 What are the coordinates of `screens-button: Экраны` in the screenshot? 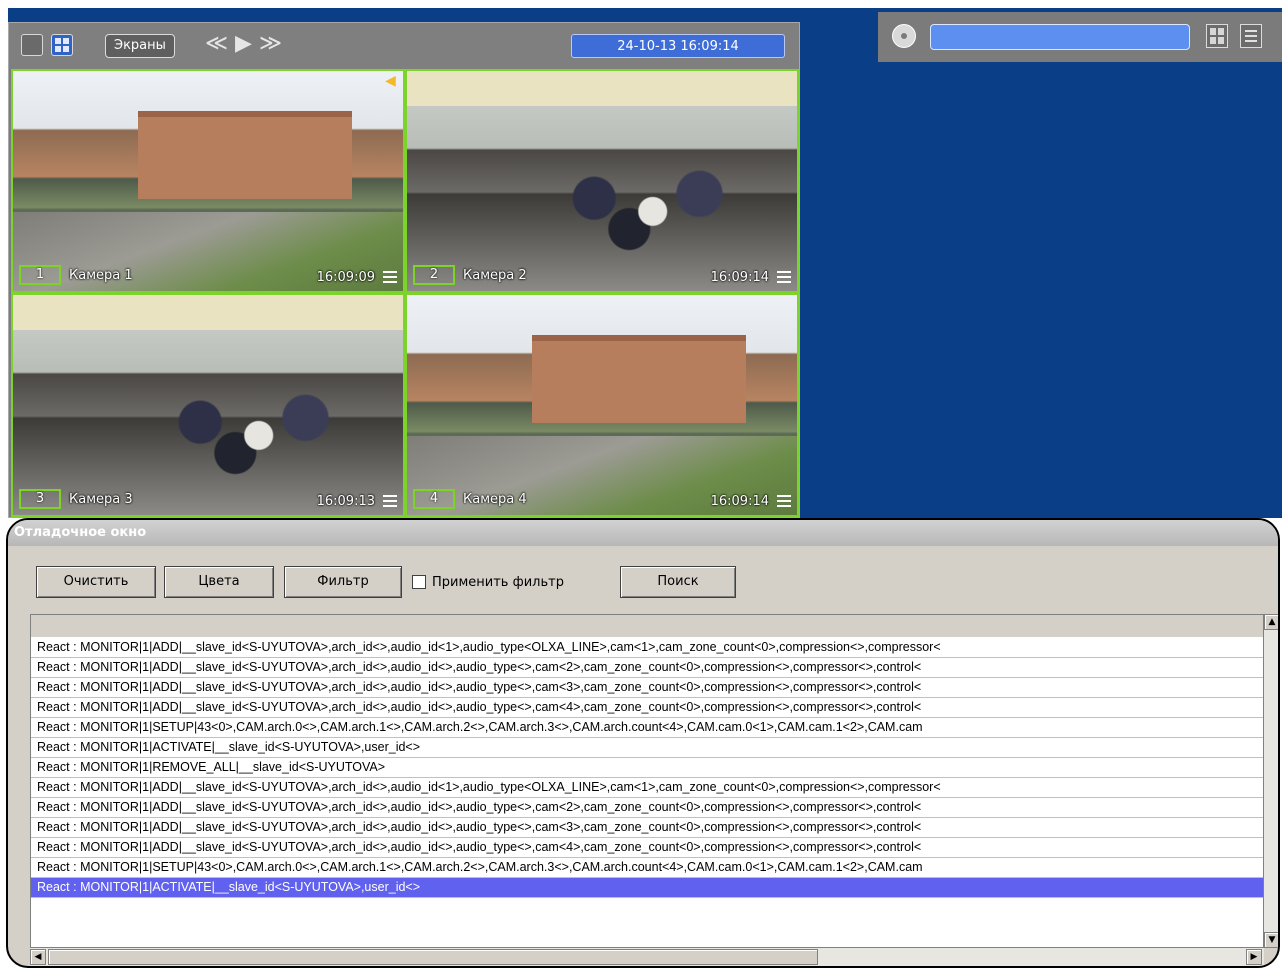 It's located at (140, 46).